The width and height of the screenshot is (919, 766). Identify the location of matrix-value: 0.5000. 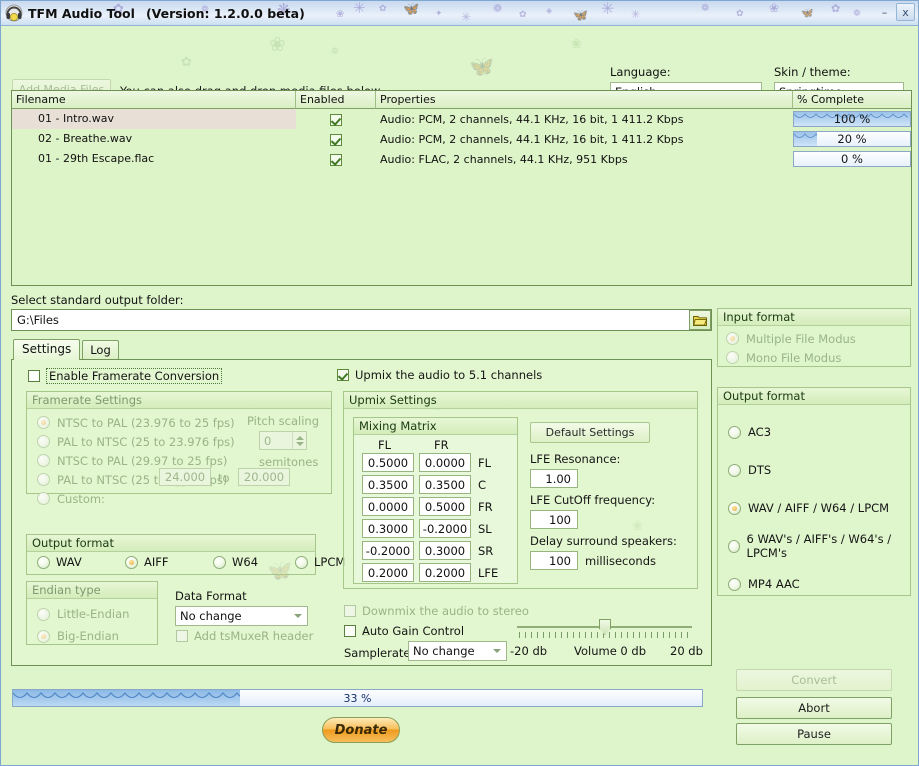
(445, 506).